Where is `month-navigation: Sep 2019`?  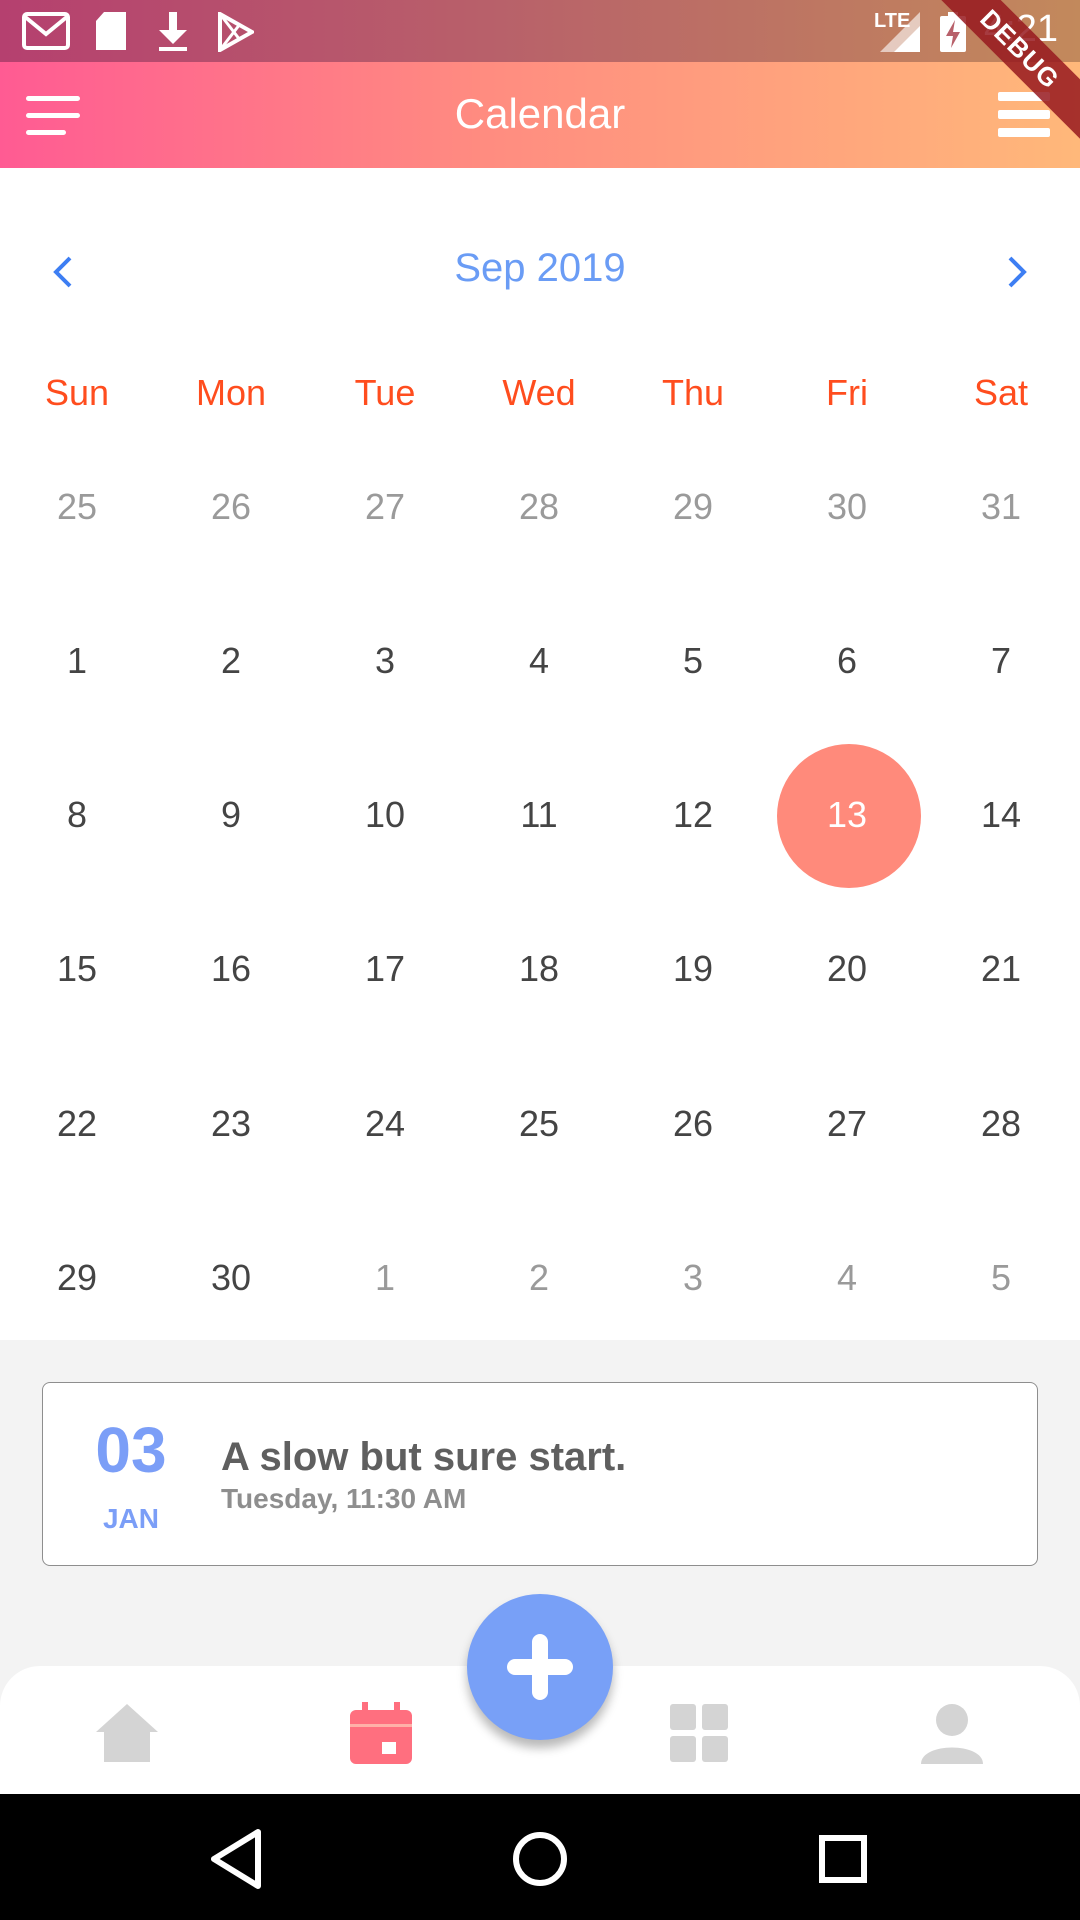 month-navigation: Sep 2019 is located at coordinates (540, 270).